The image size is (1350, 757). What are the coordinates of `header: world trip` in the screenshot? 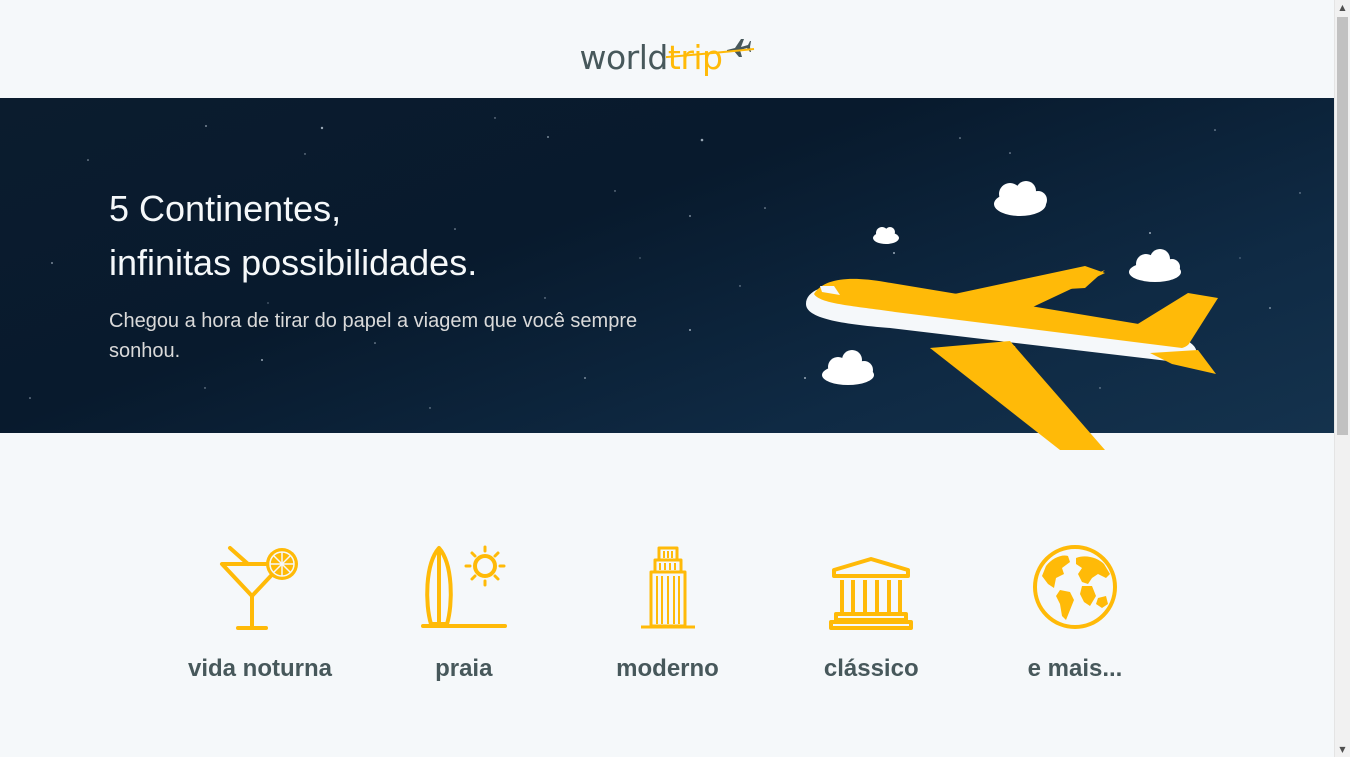 It's located at (667, 49).